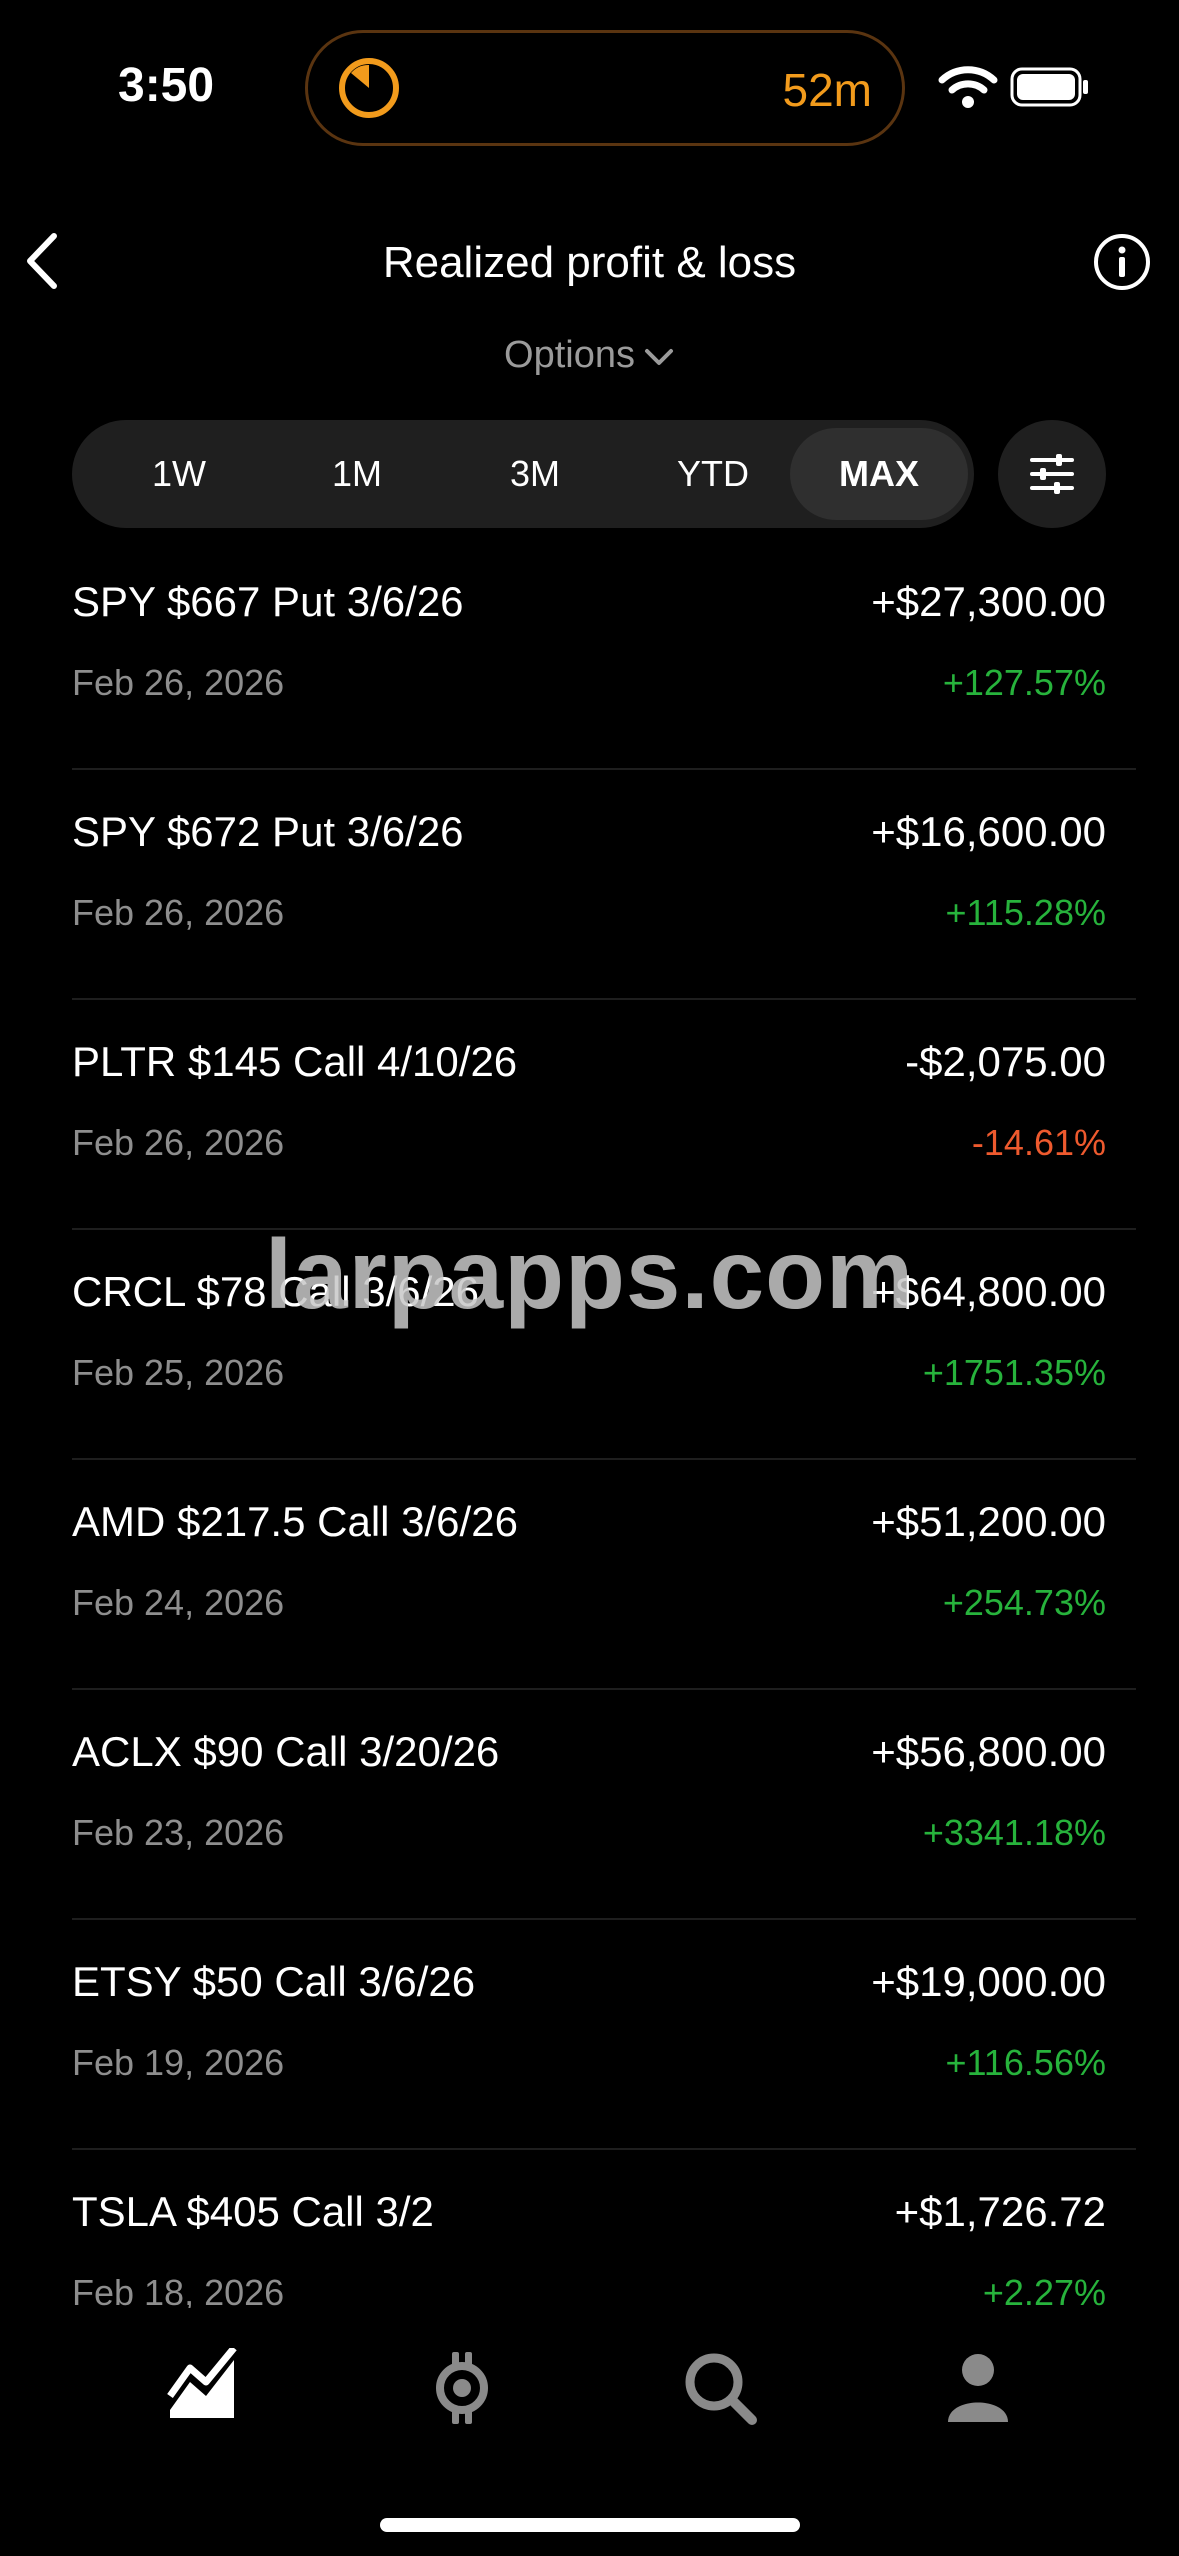  I want to click on trade-name: AMD $217.5 Call 3/6/26, so click(295, 1521).